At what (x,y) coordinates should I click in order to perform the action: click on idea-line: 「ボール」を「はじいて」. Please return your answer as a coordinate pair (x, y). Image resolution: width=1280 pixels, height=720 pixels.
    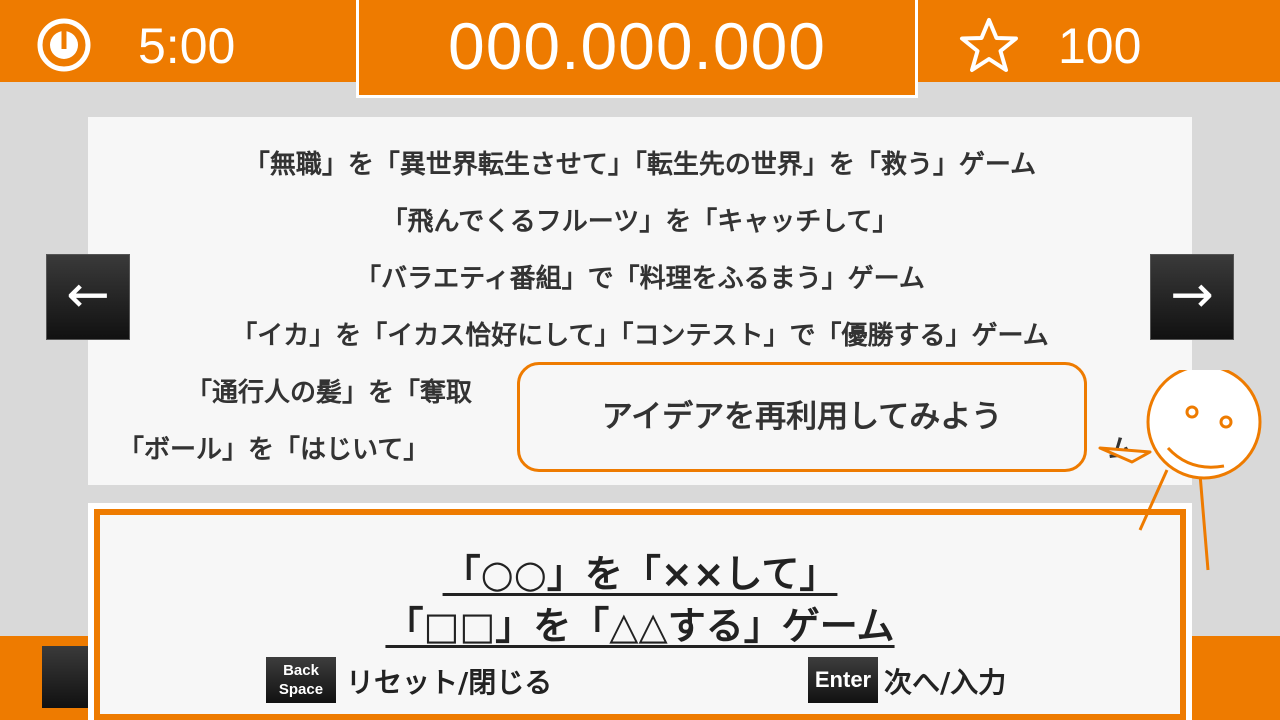
    Looking at the image, I should click on (274, 450).